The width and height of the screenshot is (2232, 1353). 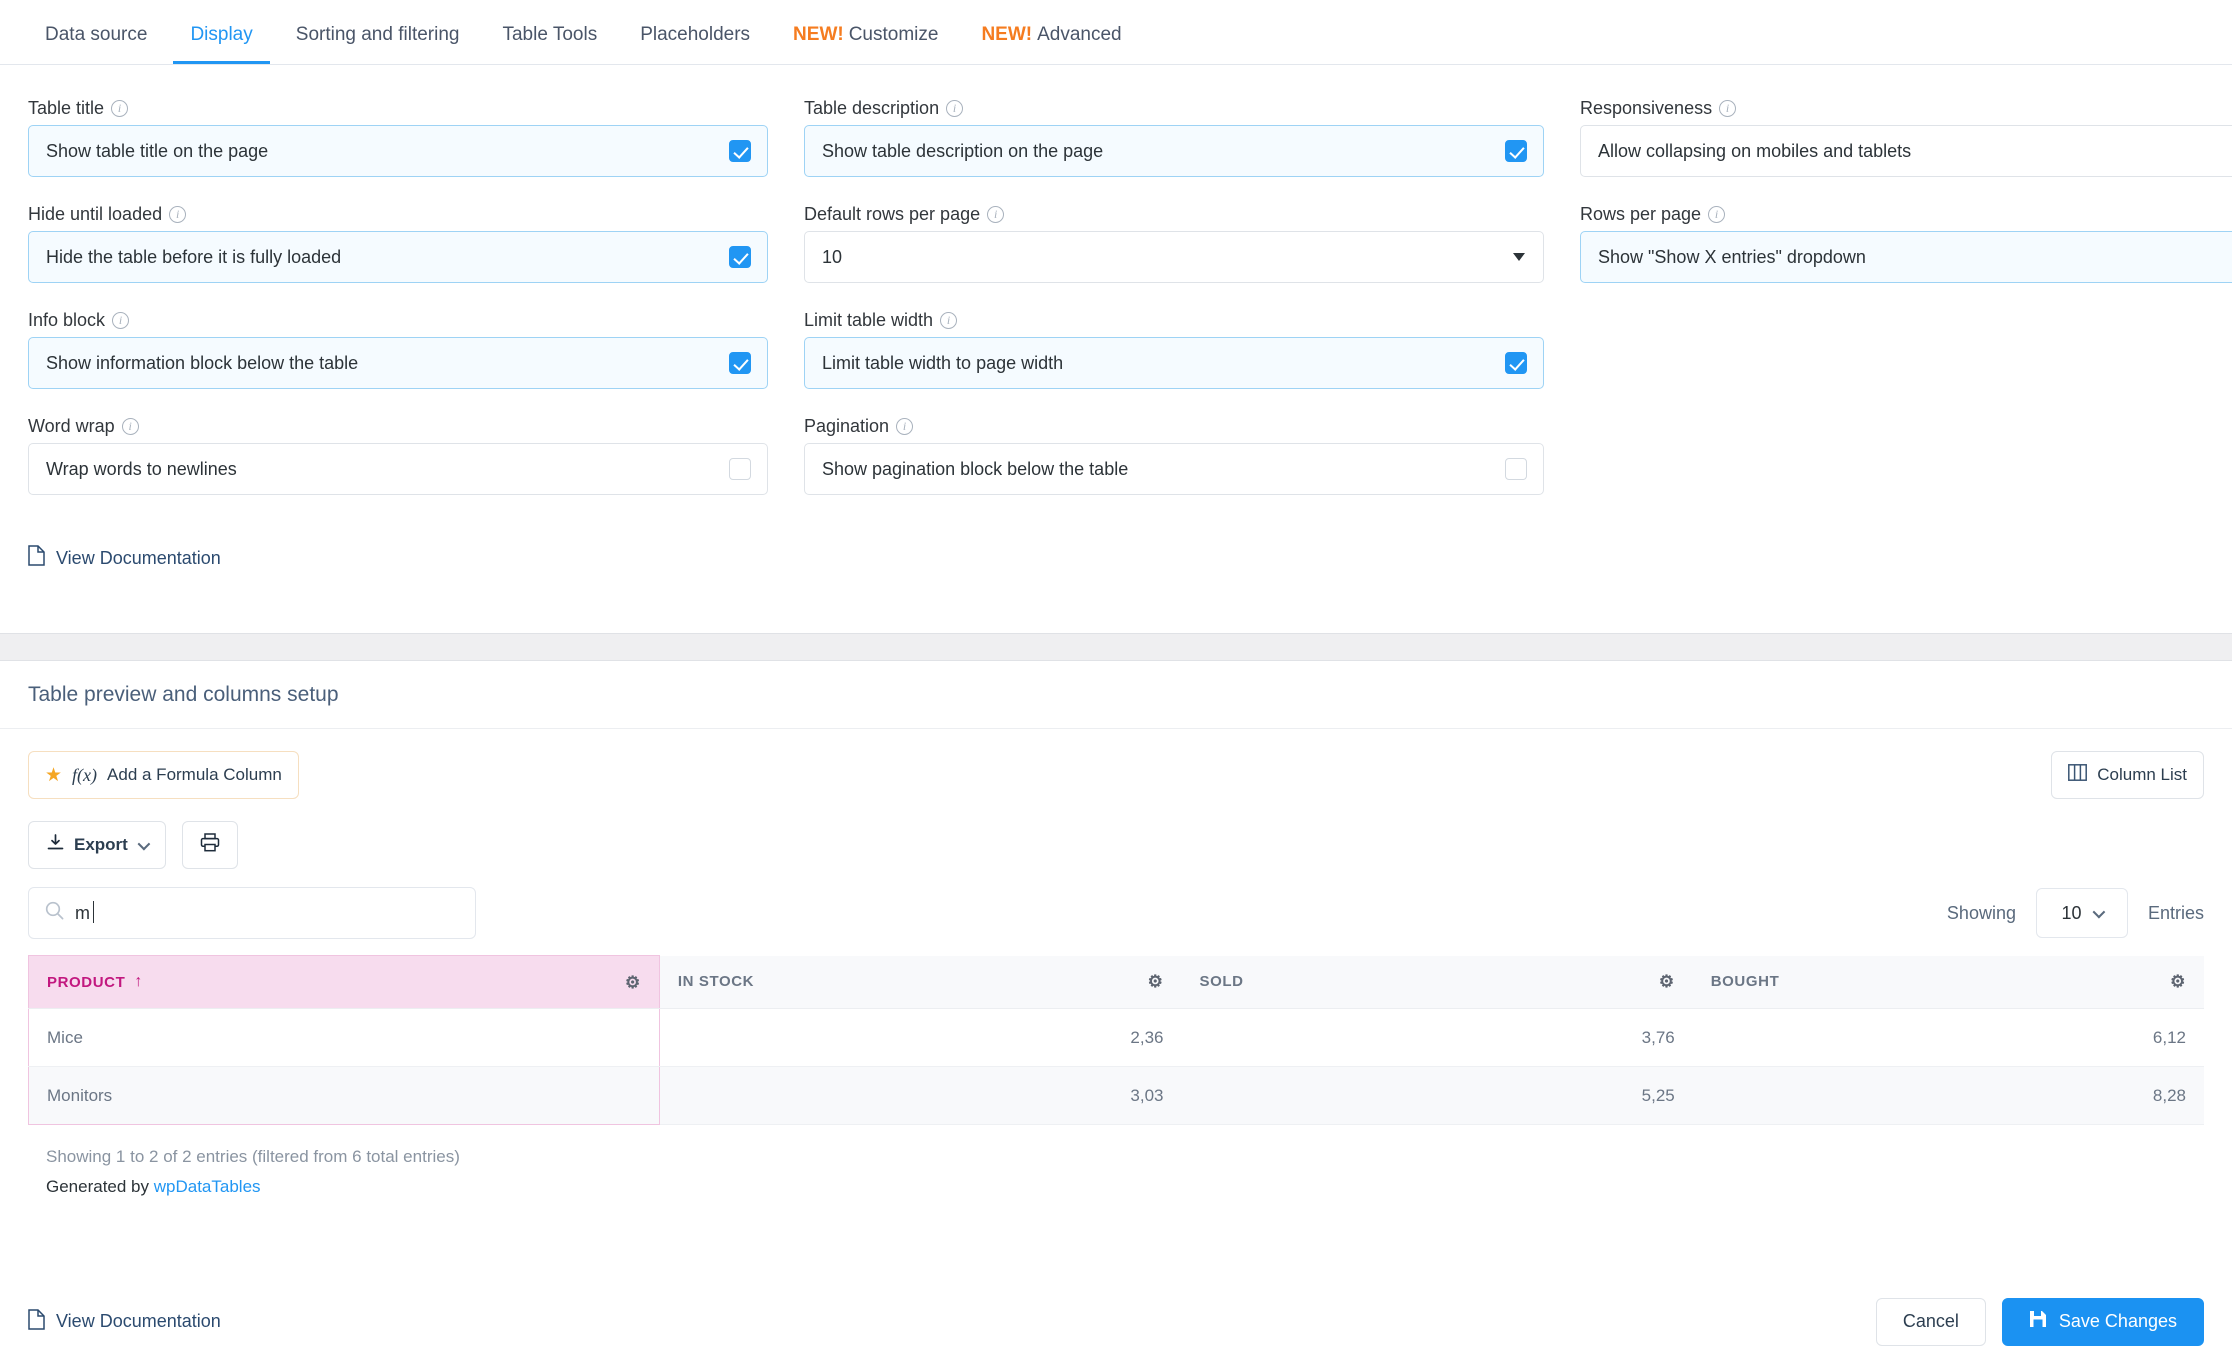 I want to click on tab-label: Advanced, so click(x=1079, y=34).